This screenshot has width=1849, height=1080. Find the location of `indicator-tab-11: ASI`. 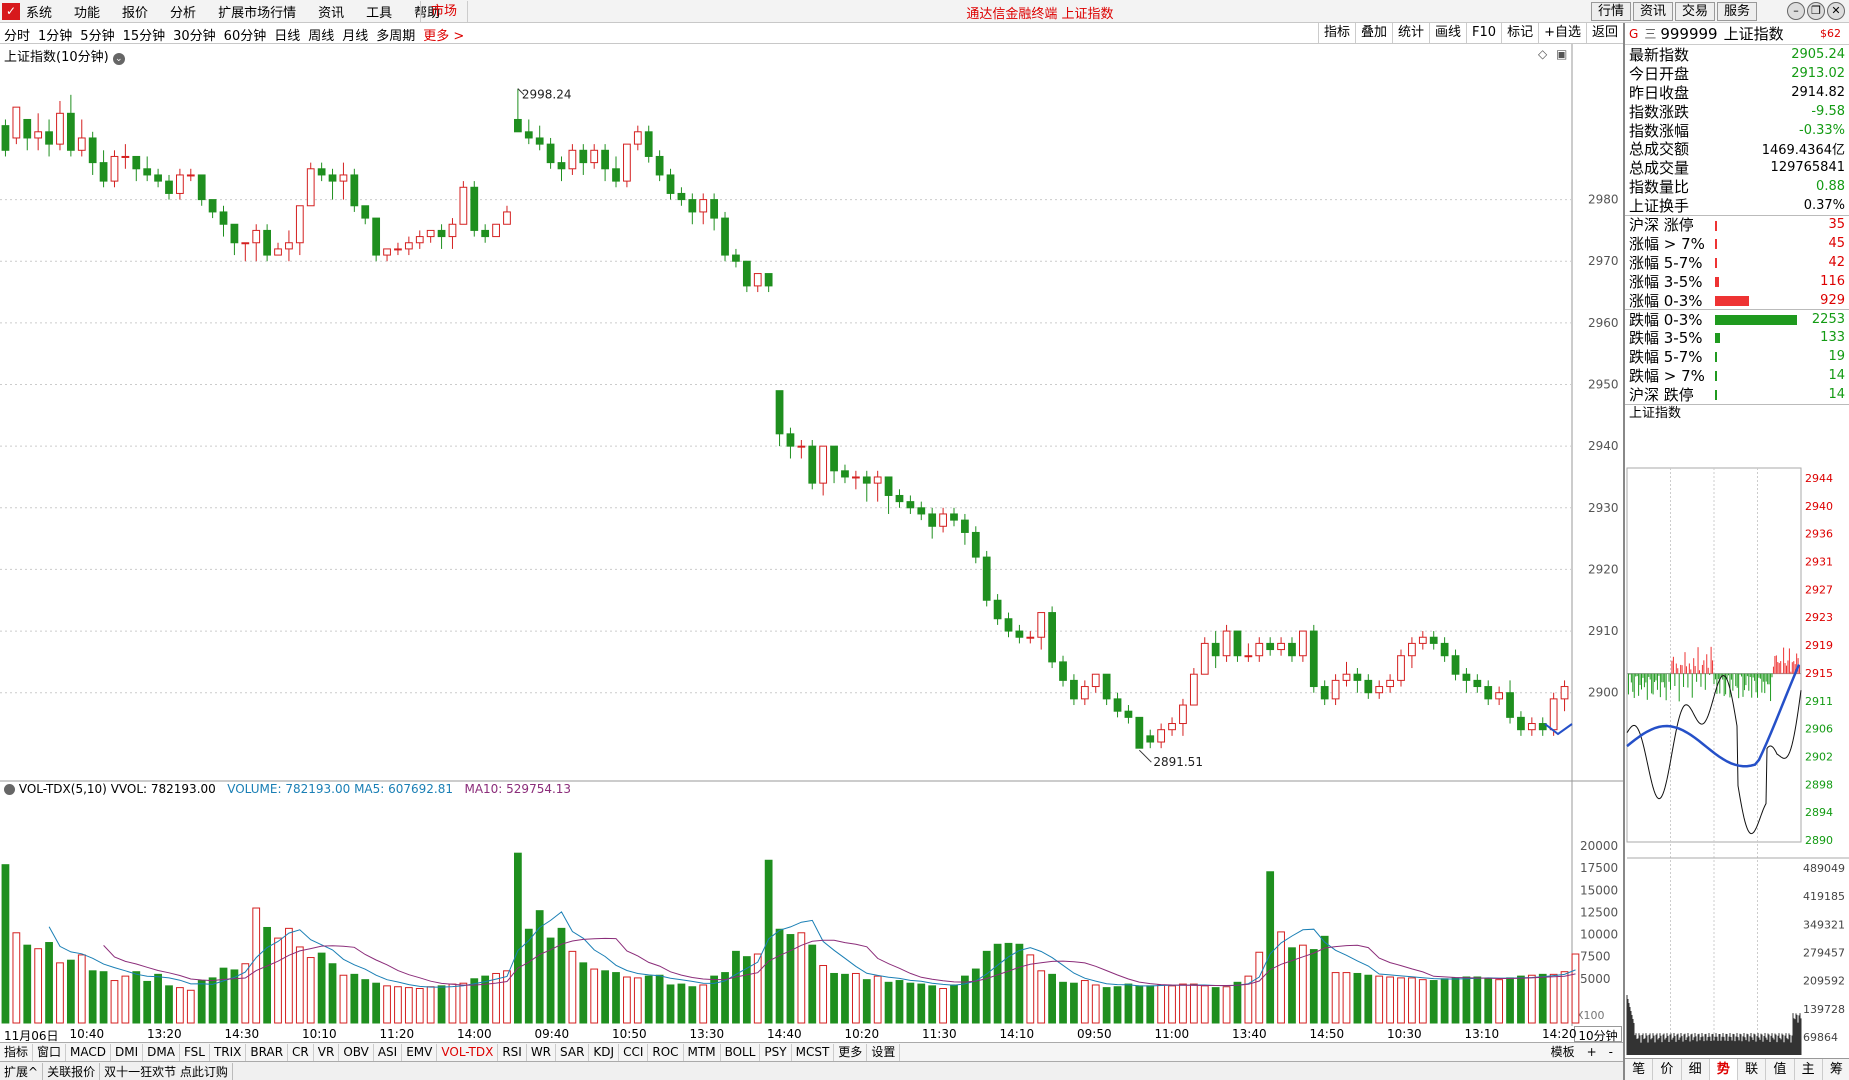

indicator-tab-11: ASI is located at coordinates (388, 1052).